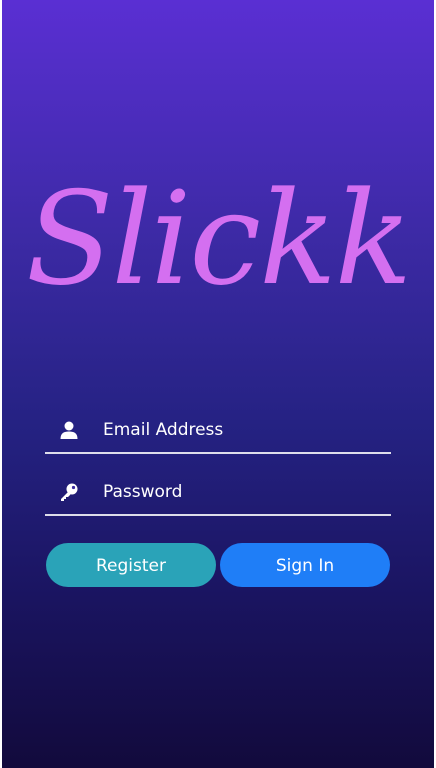 The image size is (436, 768). I want to click on key-icon, so click(69, 492).